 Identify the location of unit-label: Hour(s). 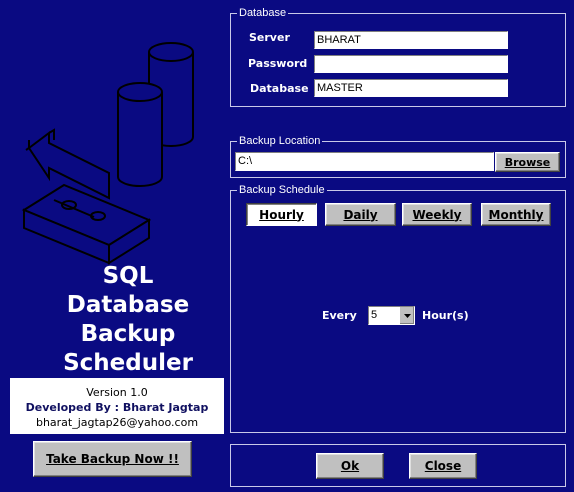
(445, 315).